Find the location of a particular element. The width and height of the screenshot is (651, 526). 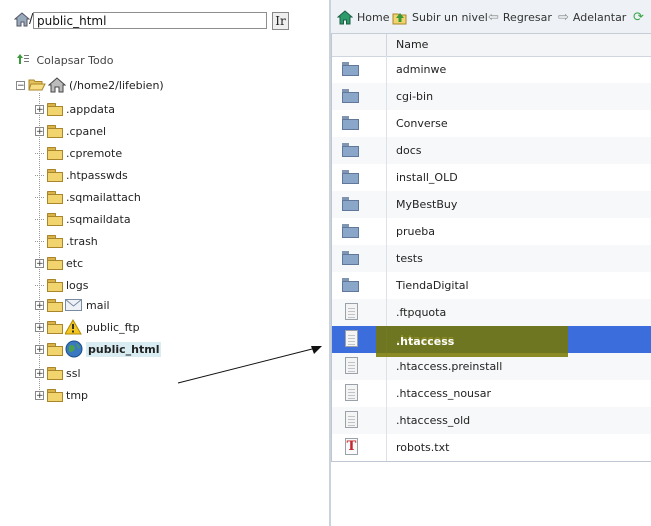

ftp-warning-icon is located at coordinates (73, 327).